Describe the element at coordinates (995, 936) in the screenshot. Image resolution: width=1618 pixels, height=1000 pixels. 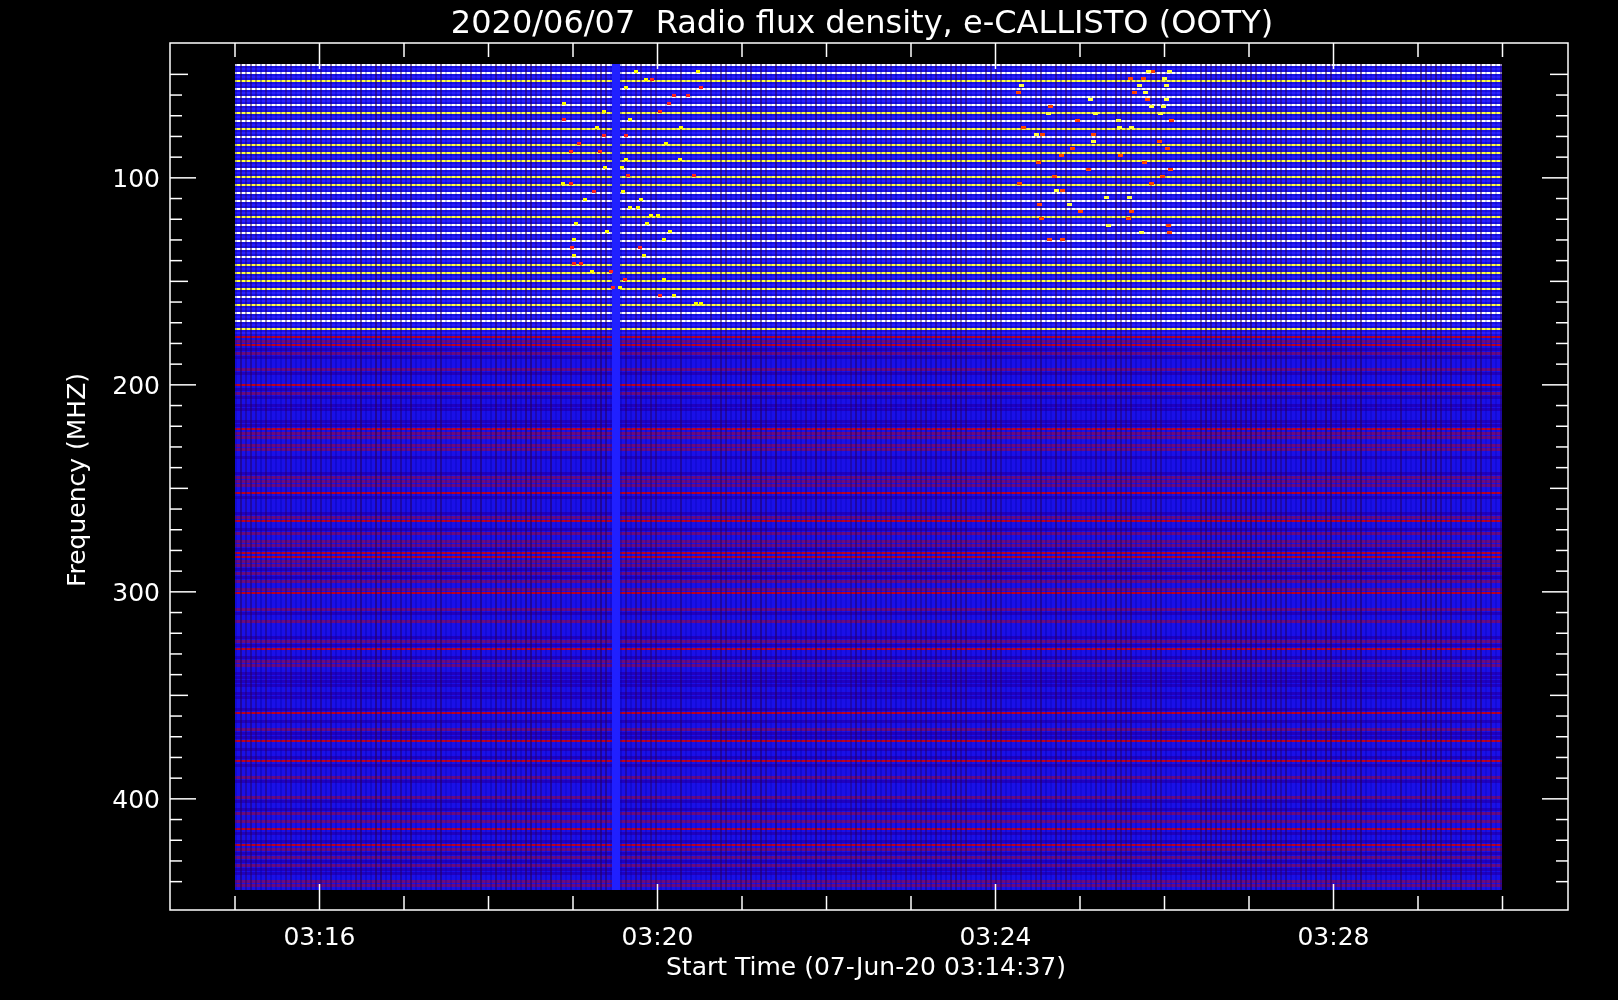
I see `tick-label: 03:24` at that location.